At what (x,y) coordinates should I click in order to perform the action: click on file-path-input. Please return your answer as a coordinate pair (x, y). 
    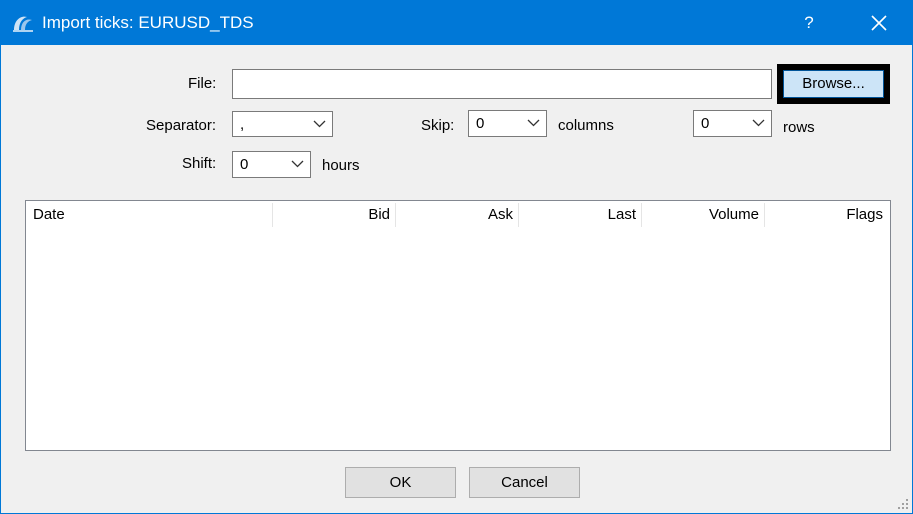
    Looking at the image, I should click on (502, 84).